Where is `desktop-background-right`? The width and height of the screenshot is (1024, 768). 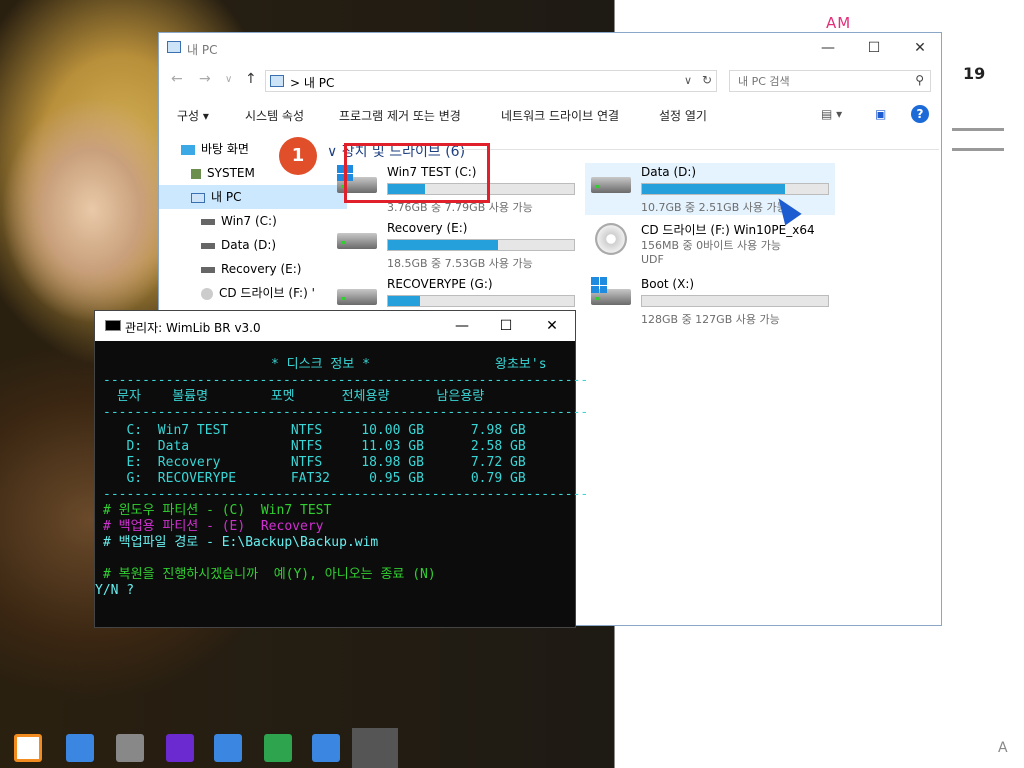 desktop-background-right is located at coordinates (982, 365).